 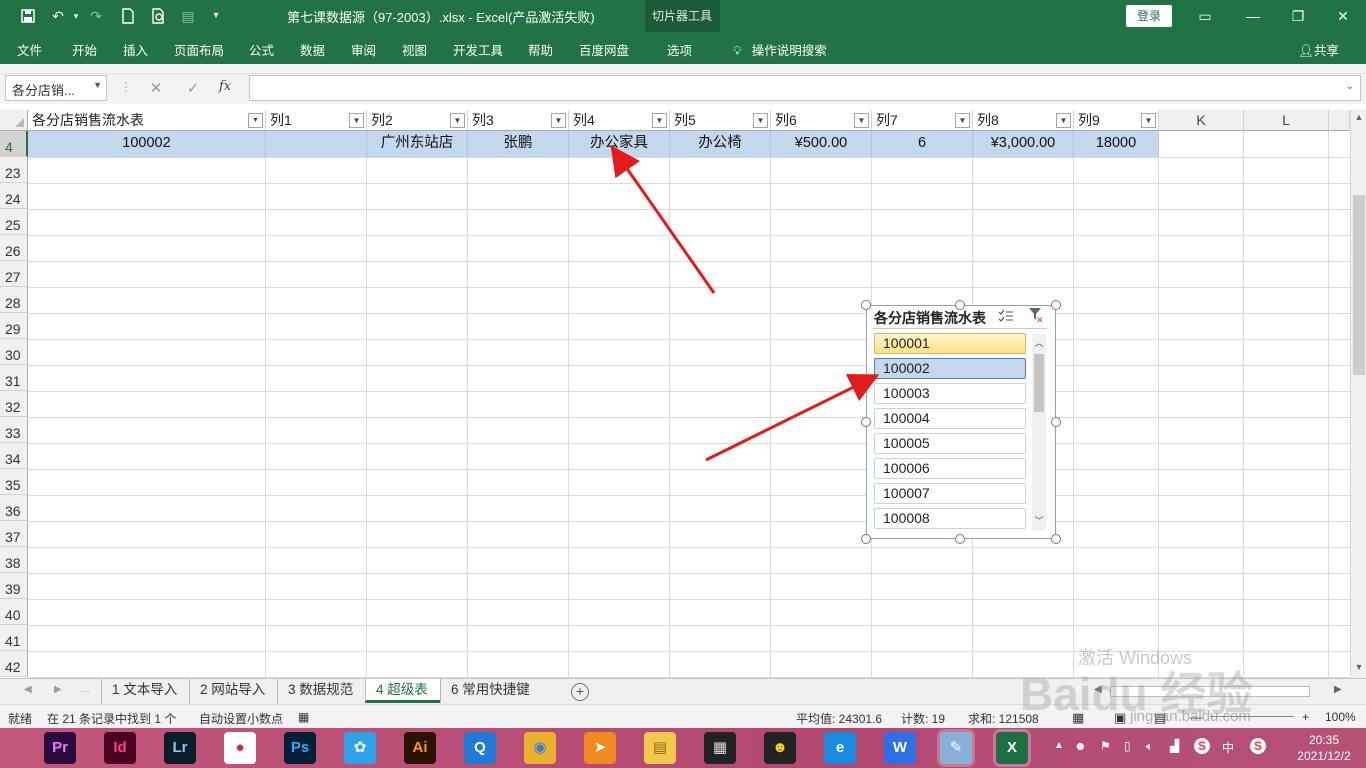 What do you see at coordinates (480, 748) in the screenshot?
I see `browser-q-icon: Q` at bounding box center [480, 748].